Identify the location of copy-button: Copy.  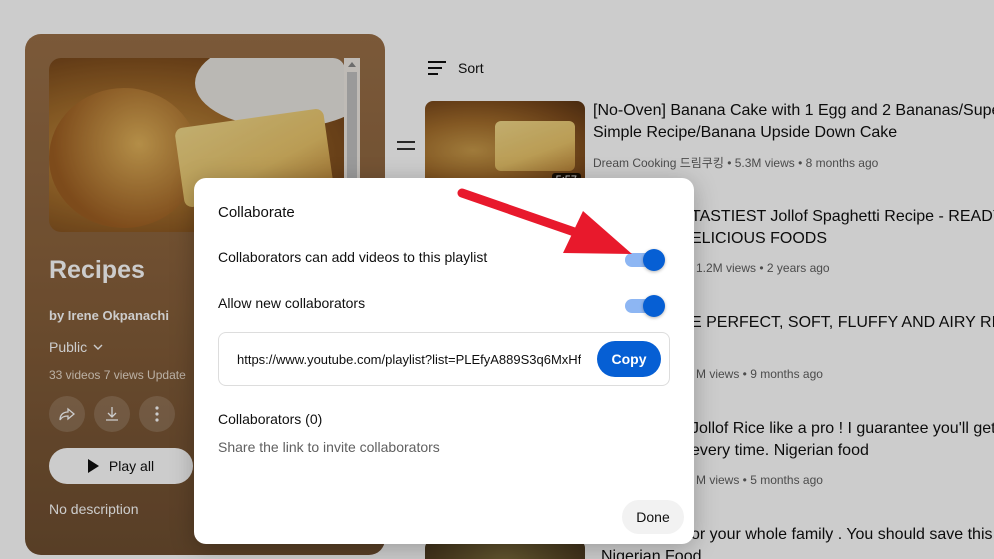
(629, 359).